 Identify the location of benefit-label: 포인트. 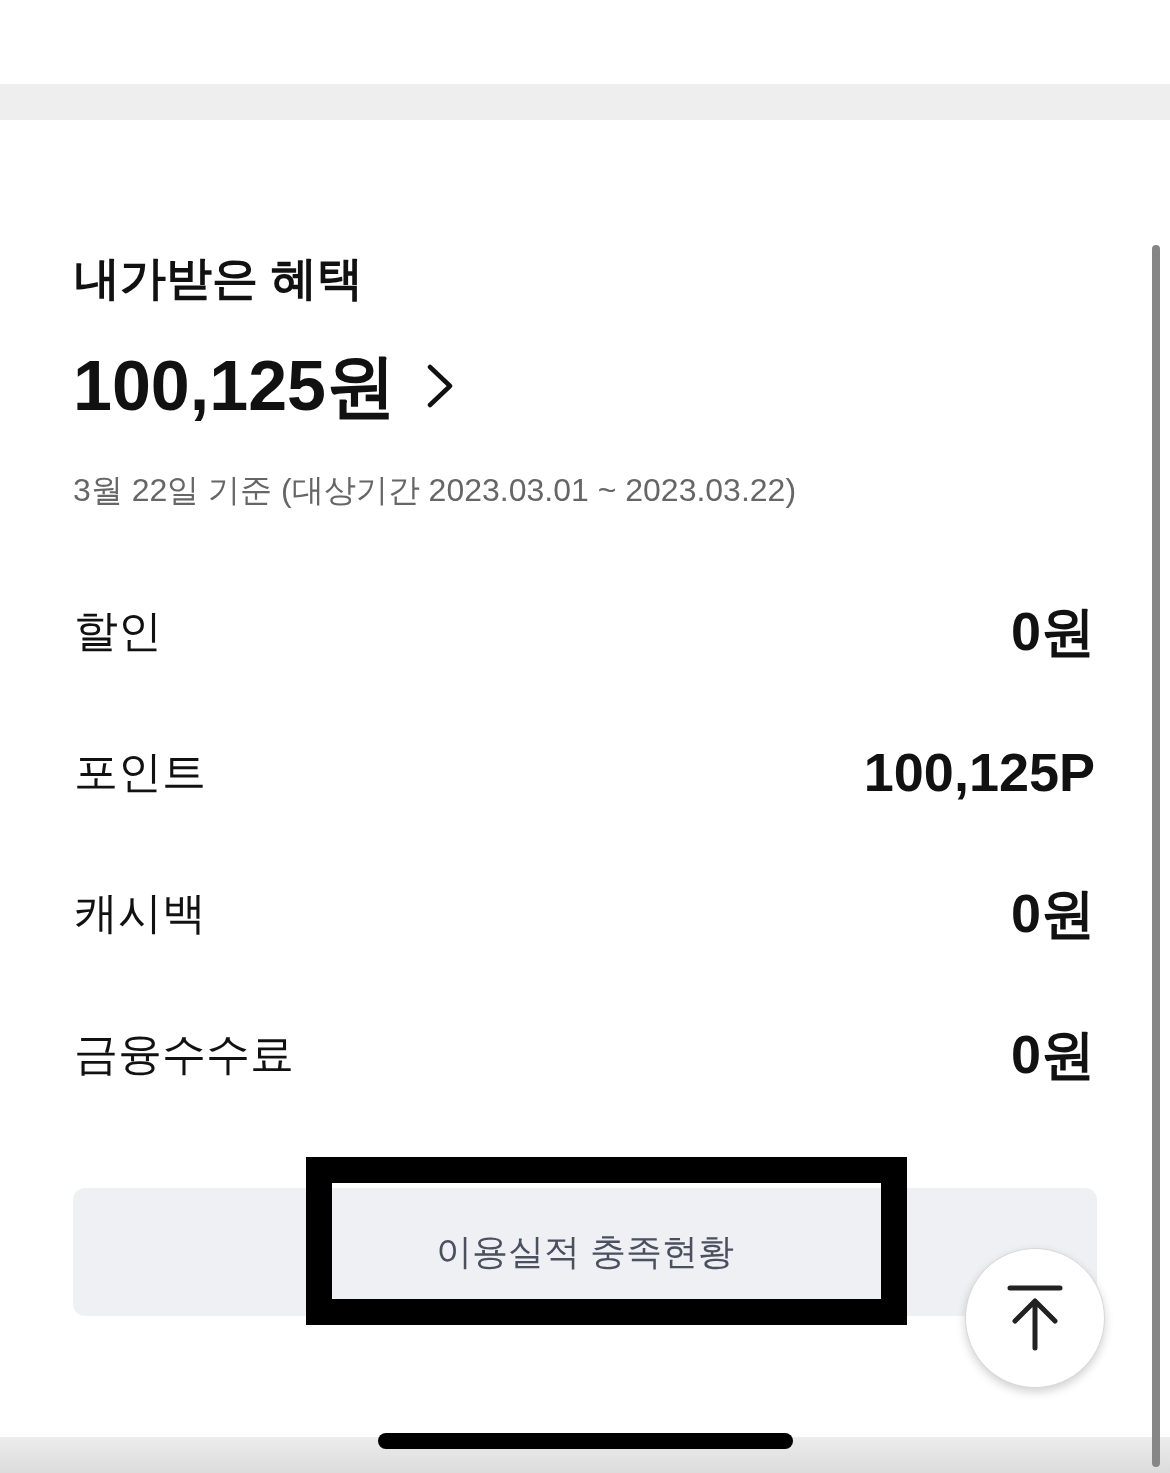
(140, 771).